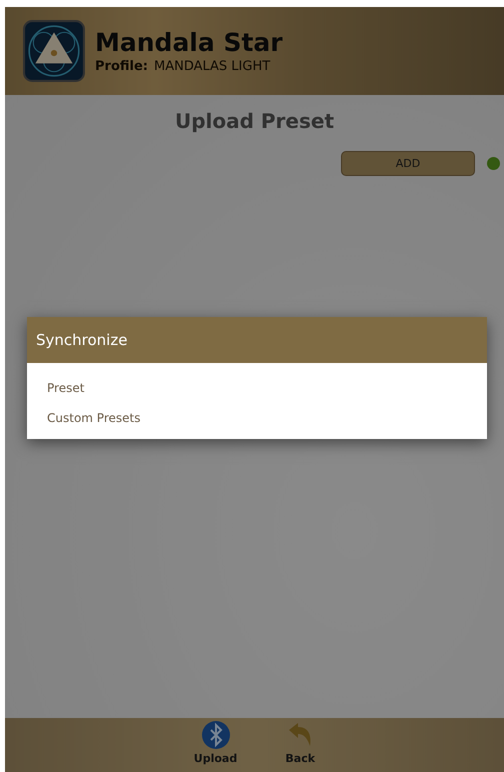 This screenshot has width=504, height=772. Describe the element at coordinates (215, 735) in the screenshot. I see `bluetooth-icon` at that location.